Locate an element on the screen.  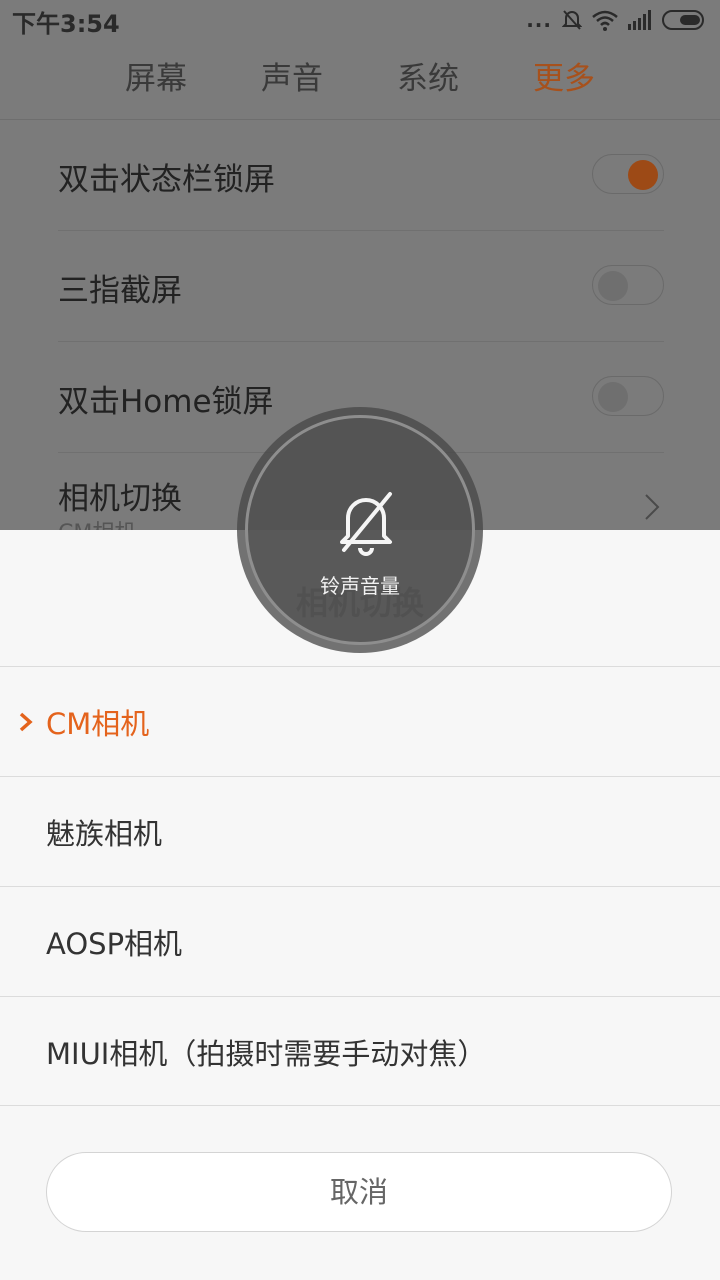
setting-label: 三指截屏 is located at coordinates (120, 291).